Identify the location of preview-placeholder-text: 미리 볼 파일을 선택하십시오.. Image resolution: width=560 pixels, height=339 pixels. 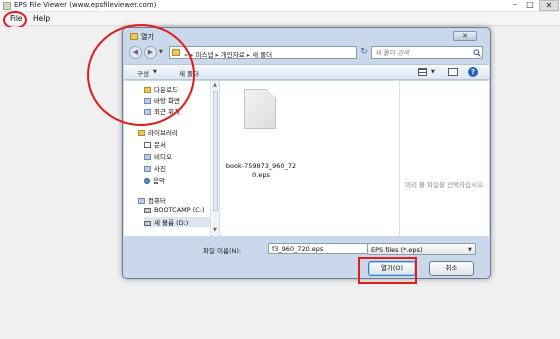
(445, 185).